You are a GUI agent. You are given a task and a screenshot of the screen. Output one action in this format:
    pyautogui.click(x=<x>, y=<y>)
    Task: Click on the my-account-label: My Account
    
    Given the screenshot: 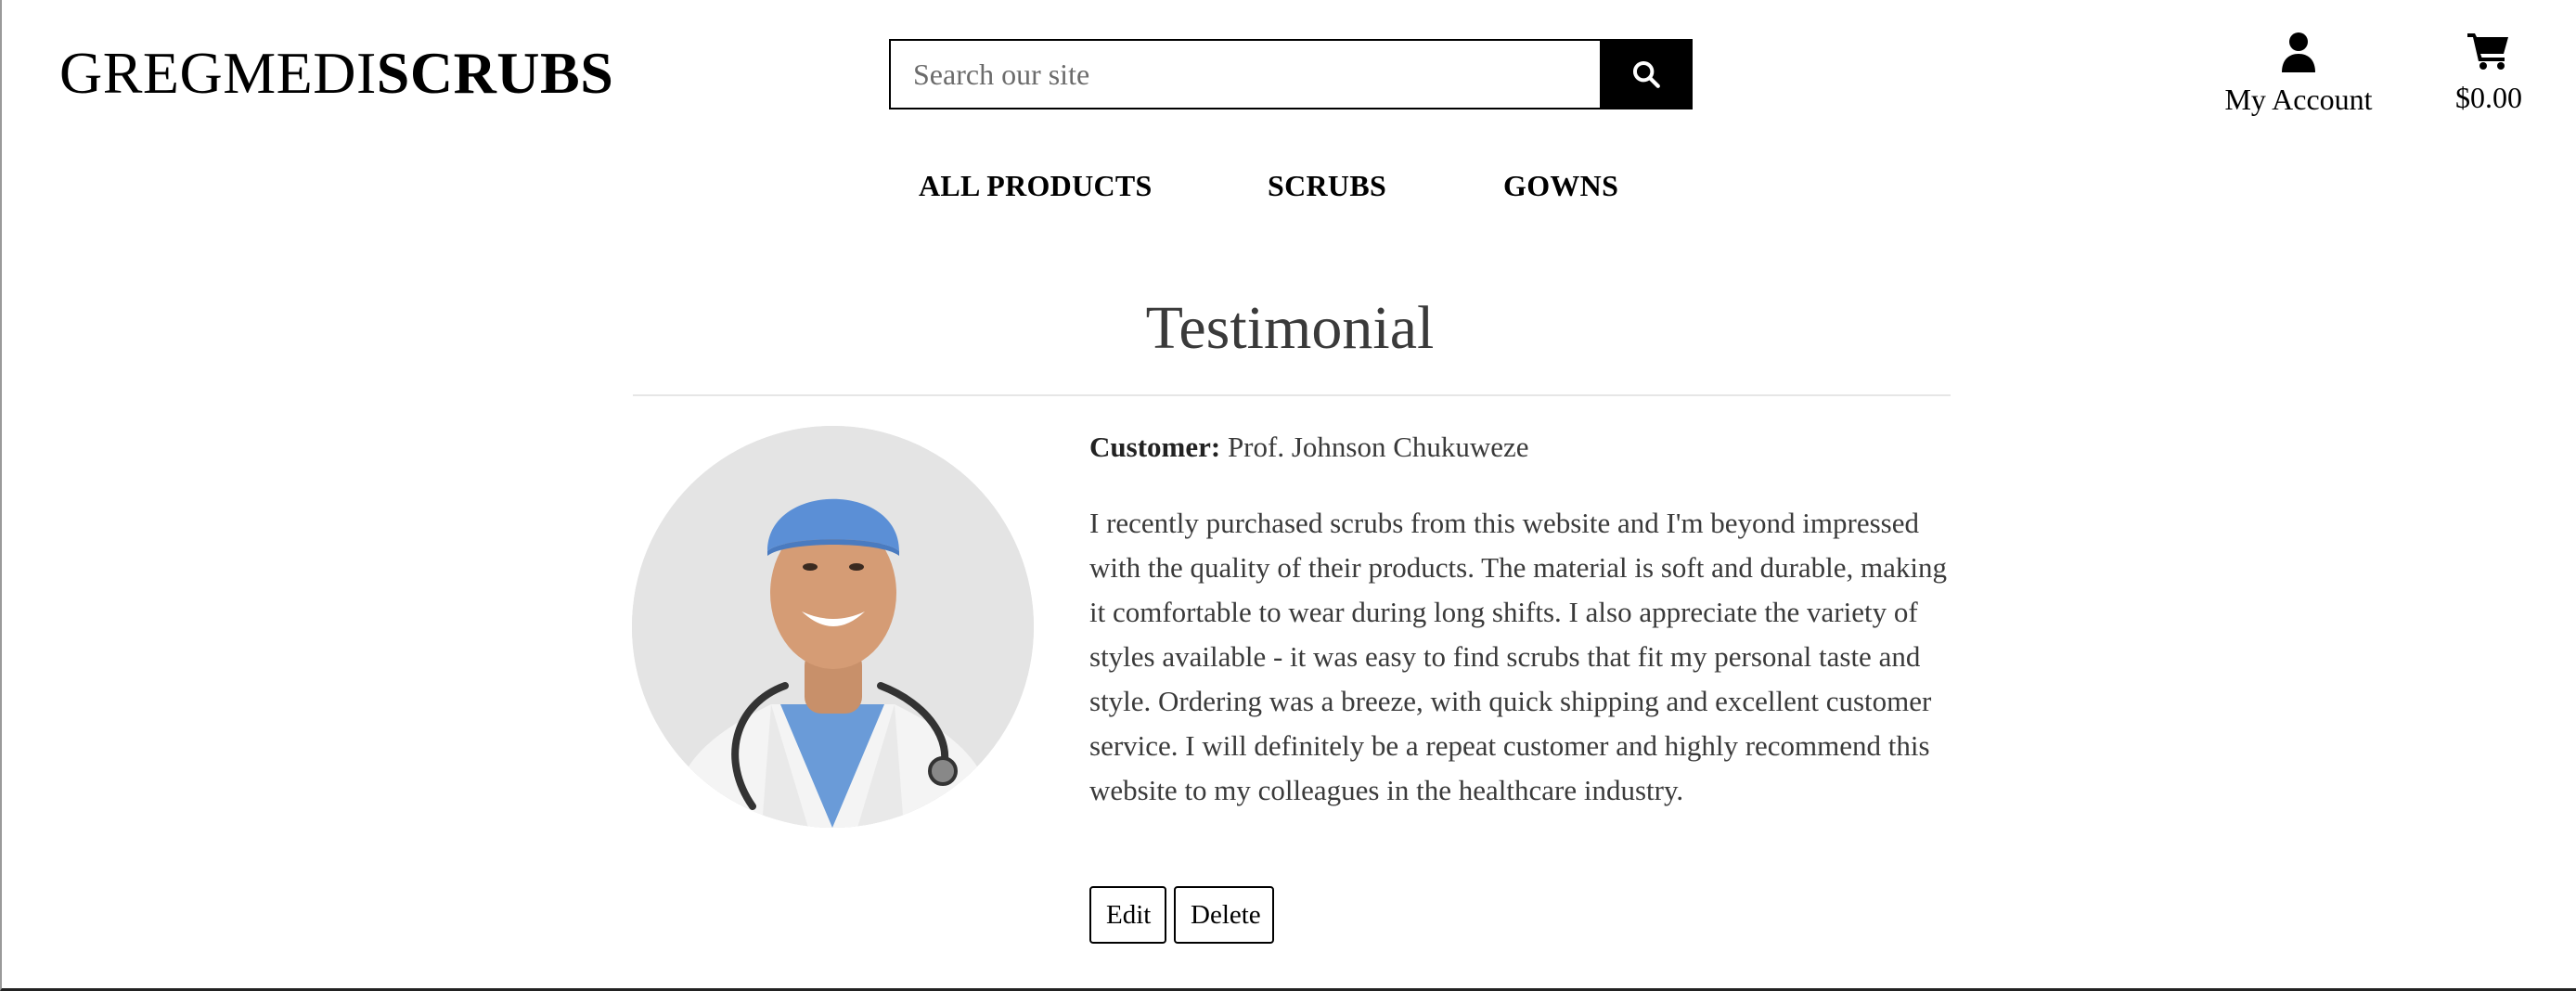 What is the action you would take?
    pyautogui.click(x=2298, y=99)
    